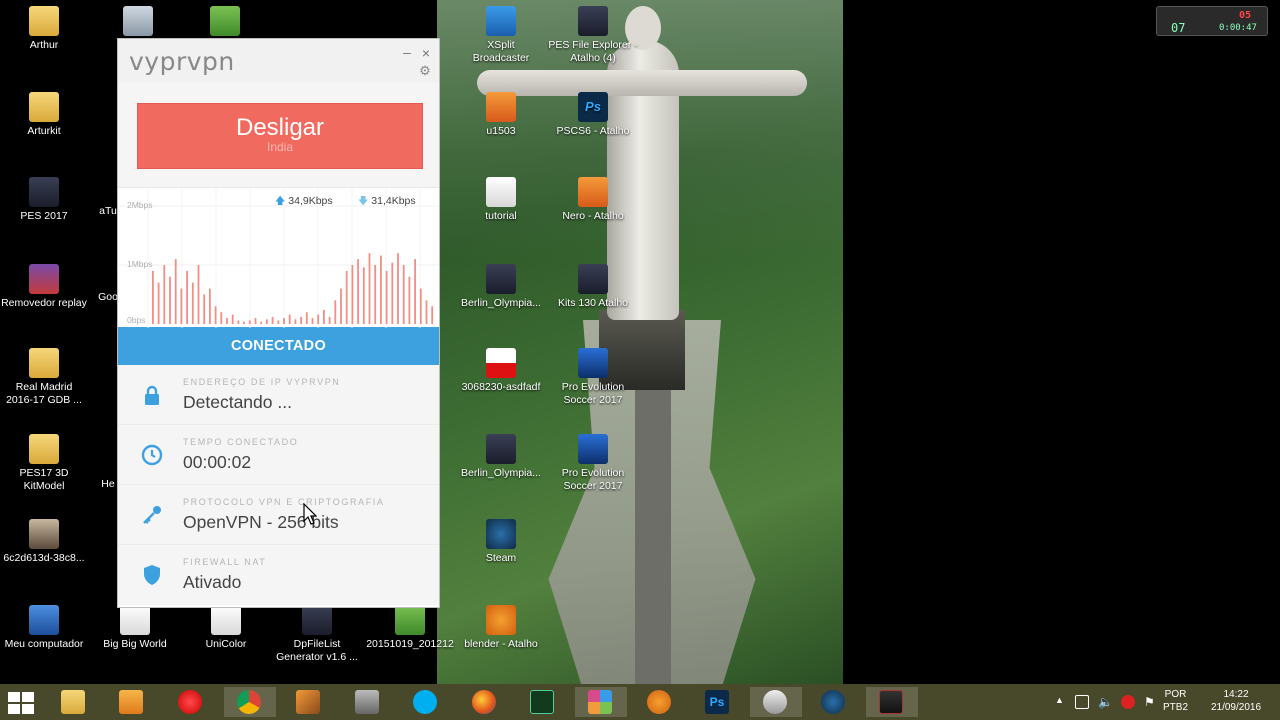  I want to click on taskbar-settings-app, so click(892, 702).